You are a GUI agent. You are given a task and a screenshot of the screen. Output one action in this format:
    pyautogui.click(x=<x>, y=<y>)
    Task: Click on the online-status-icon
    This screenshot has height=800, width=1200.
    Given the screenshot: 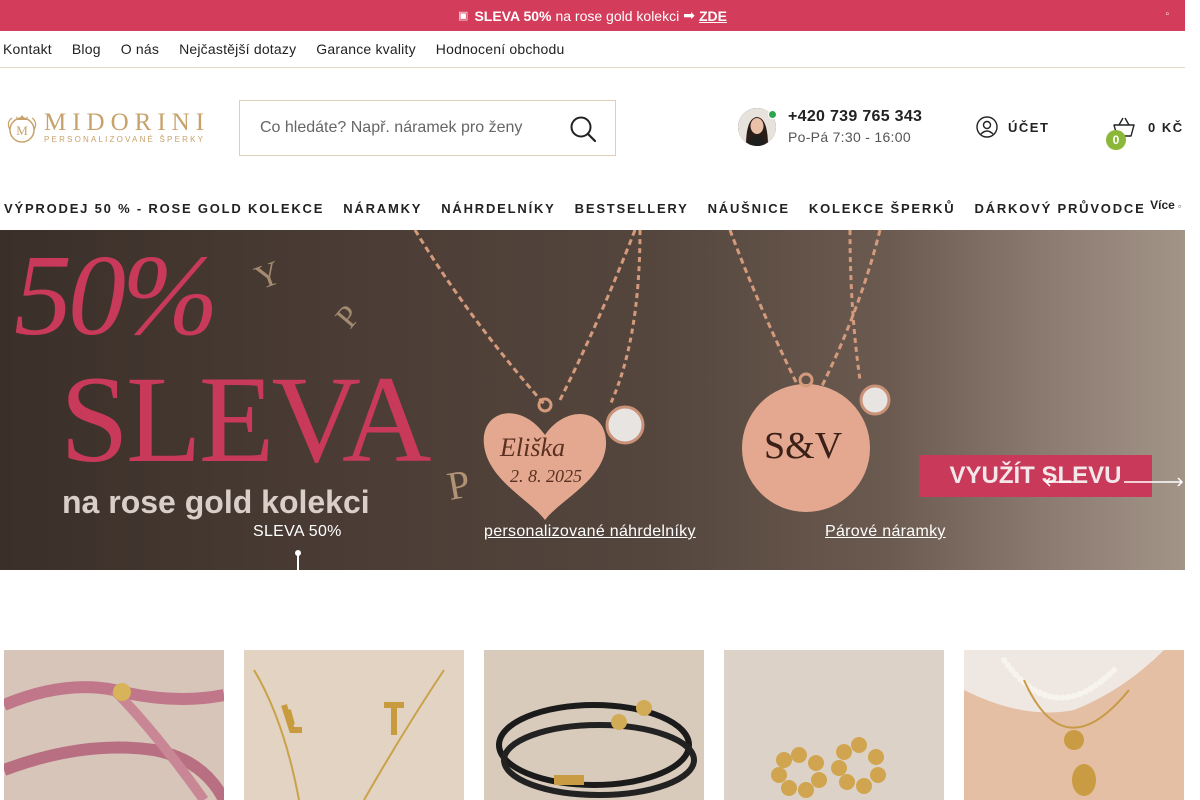 What is the action you would take?
    pyautogui.click(x=772, y=114)
    